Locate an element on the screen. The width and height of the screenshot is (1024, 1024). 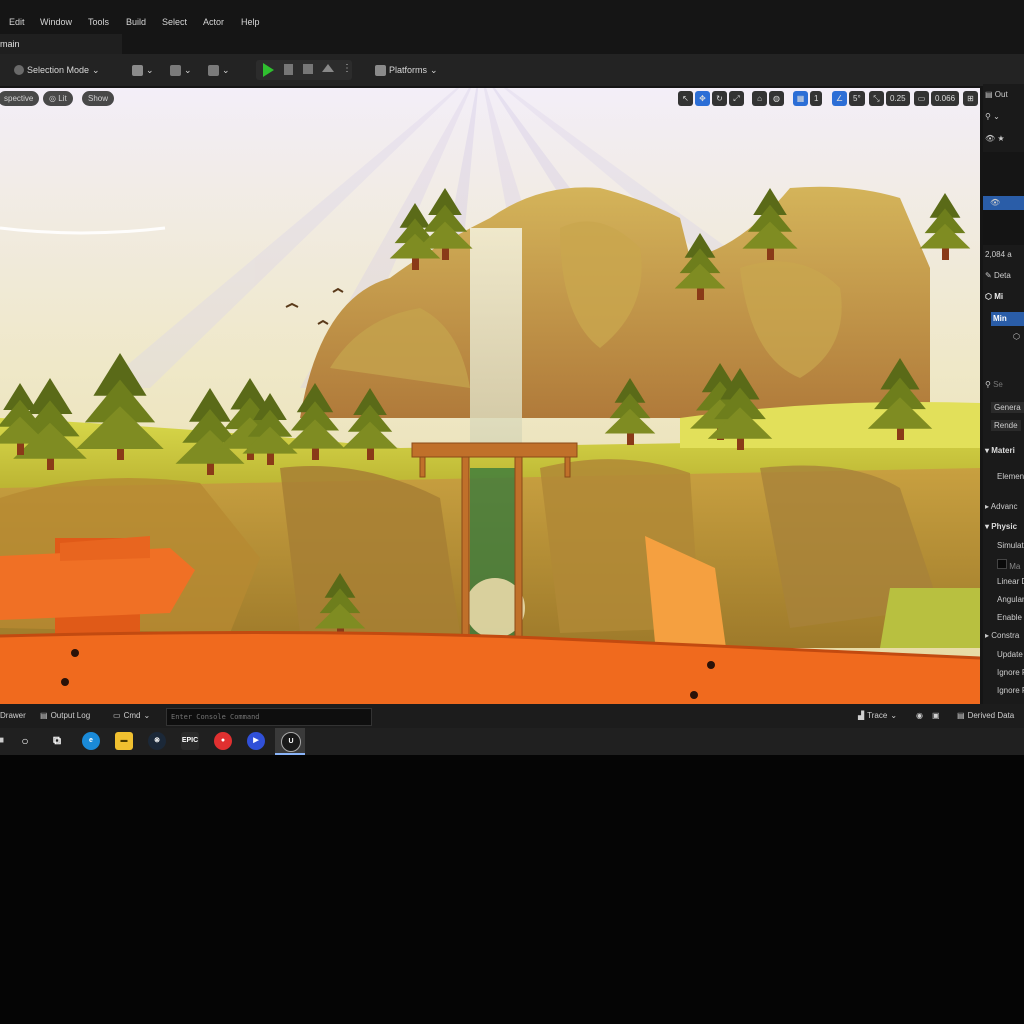
epic-games-icon: EPIC is located at coordinates (190, 741).